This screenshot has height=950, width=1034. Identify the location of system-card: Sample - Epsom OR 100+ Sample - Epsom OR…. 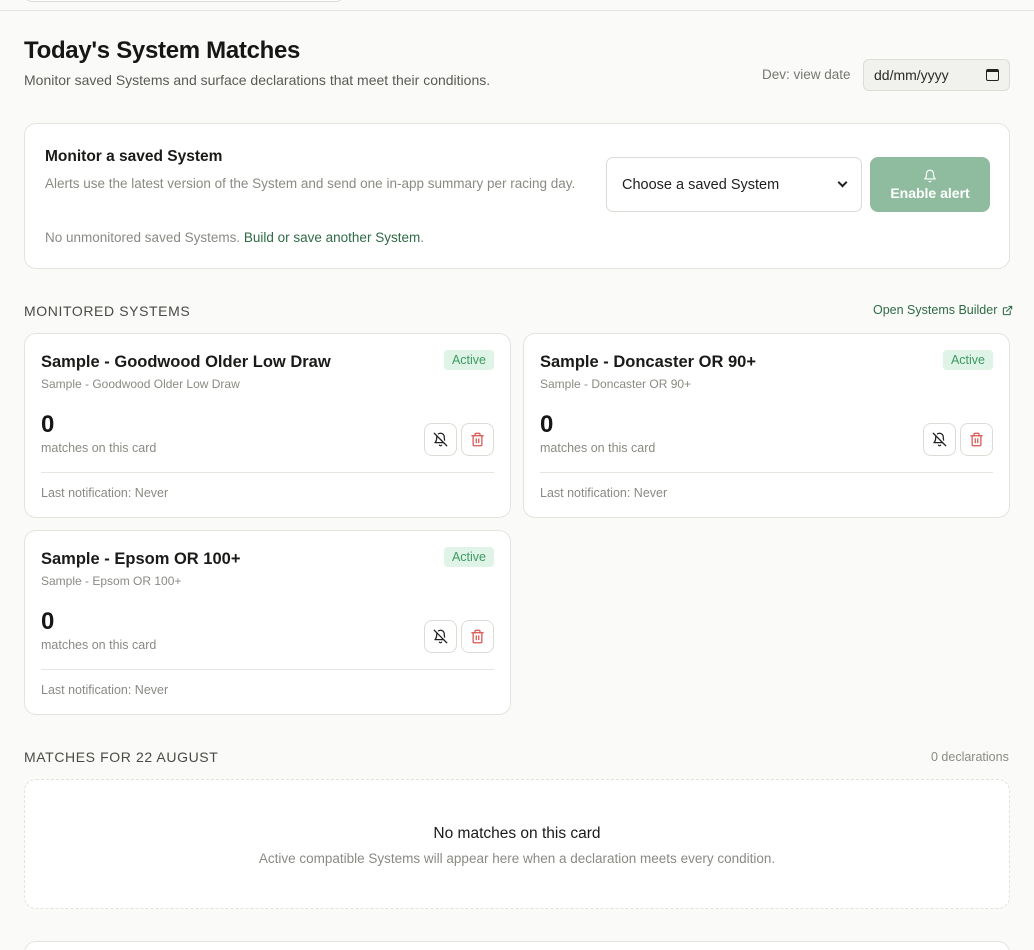
(267, 622).